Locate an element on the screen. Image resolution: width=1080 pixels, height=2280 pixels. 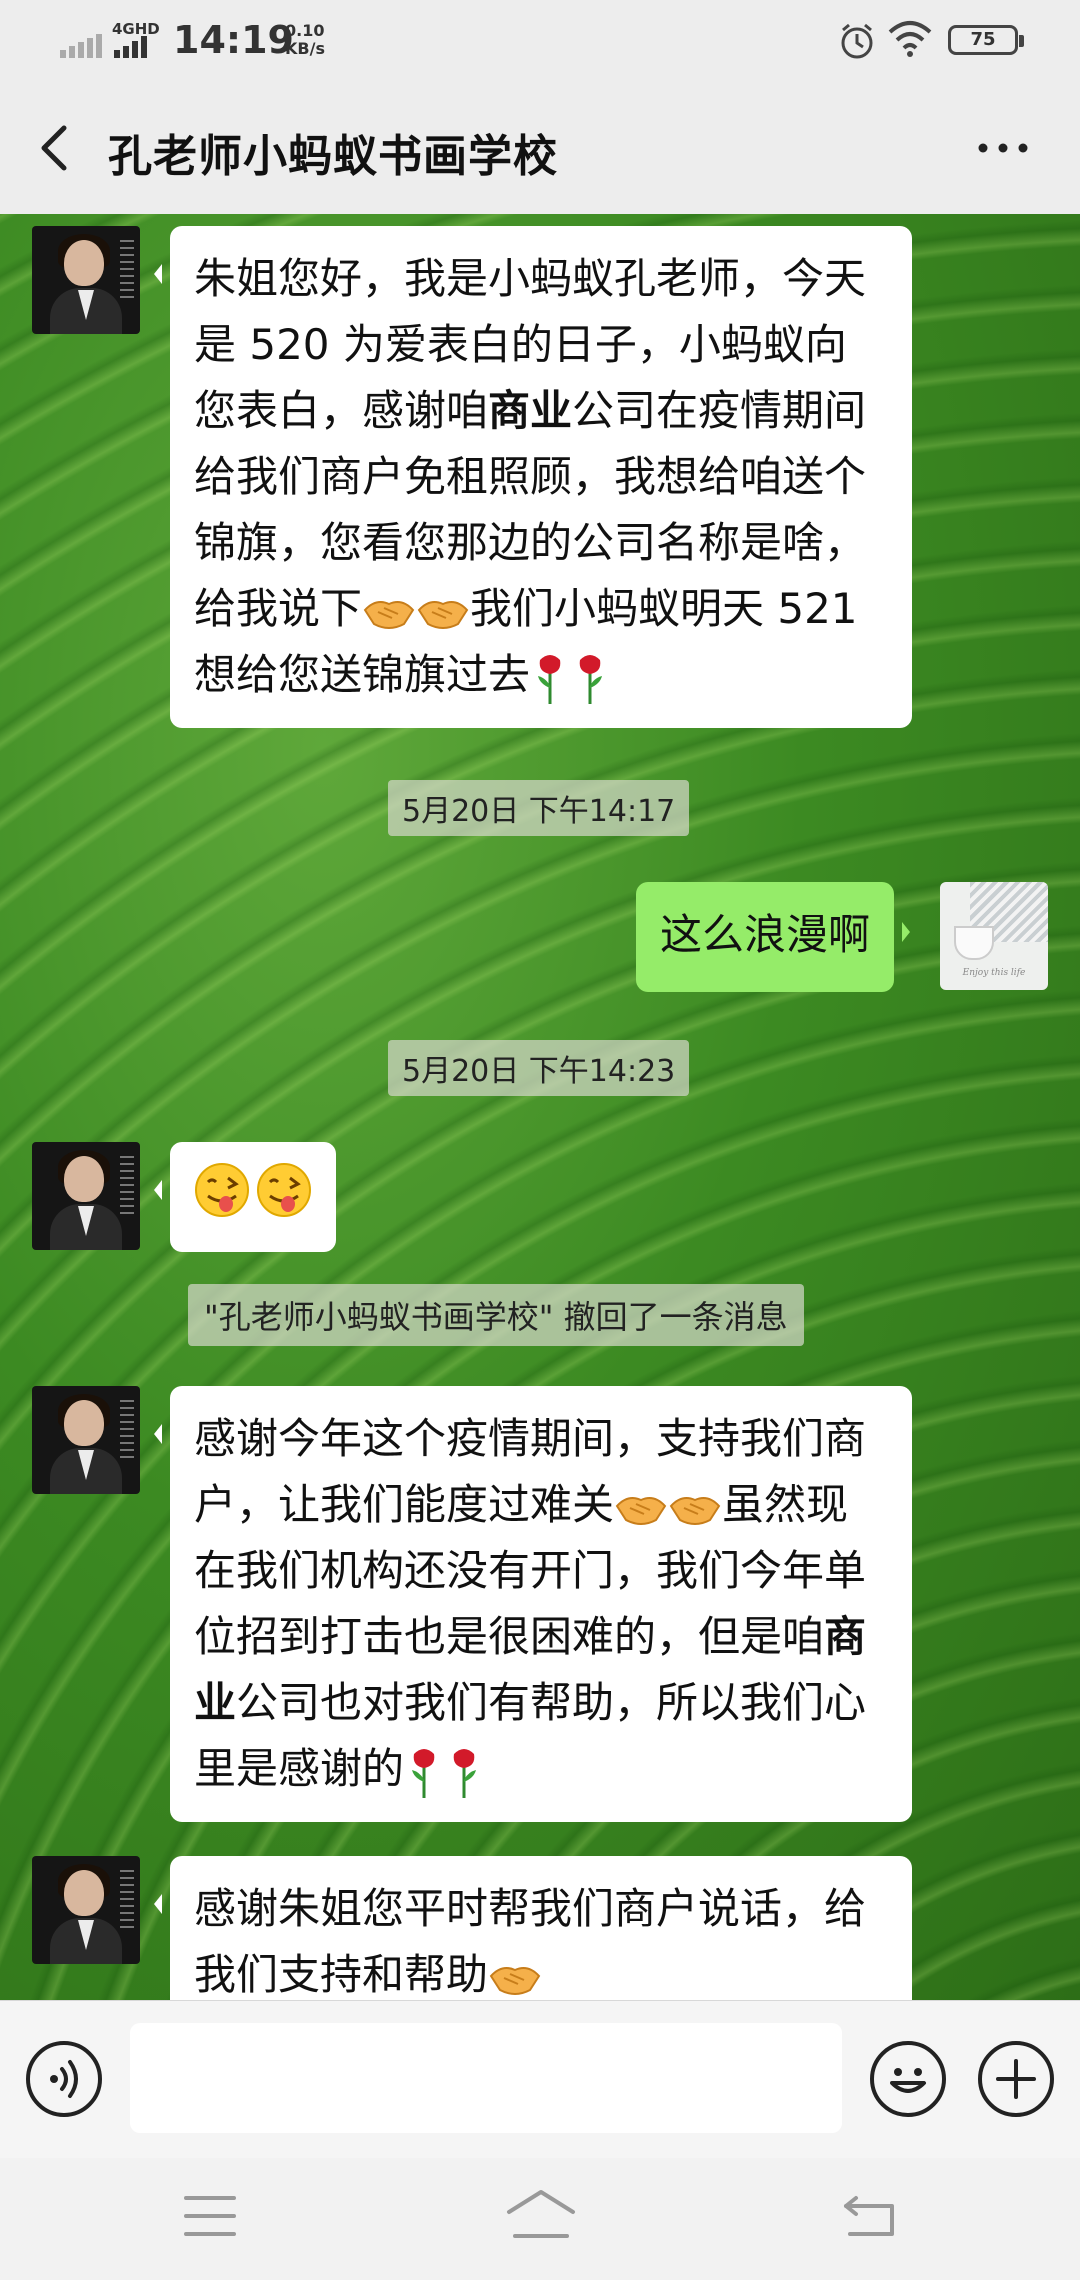
nav-back-icon is located at coordinates (870, 2215).